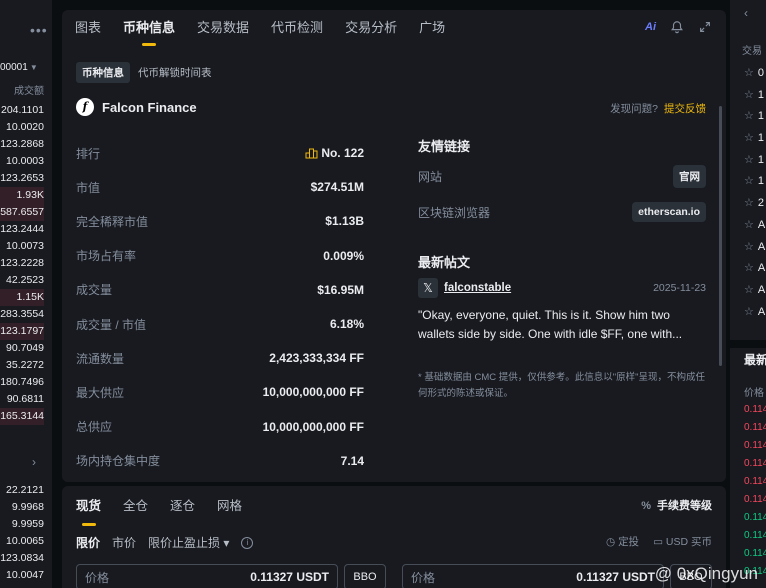 The height and width of the screenshot is (588, 766). Describe the element at coordinates (22, 490) in the screenshot. I see `orderbook-row: 22.2121` at that location.